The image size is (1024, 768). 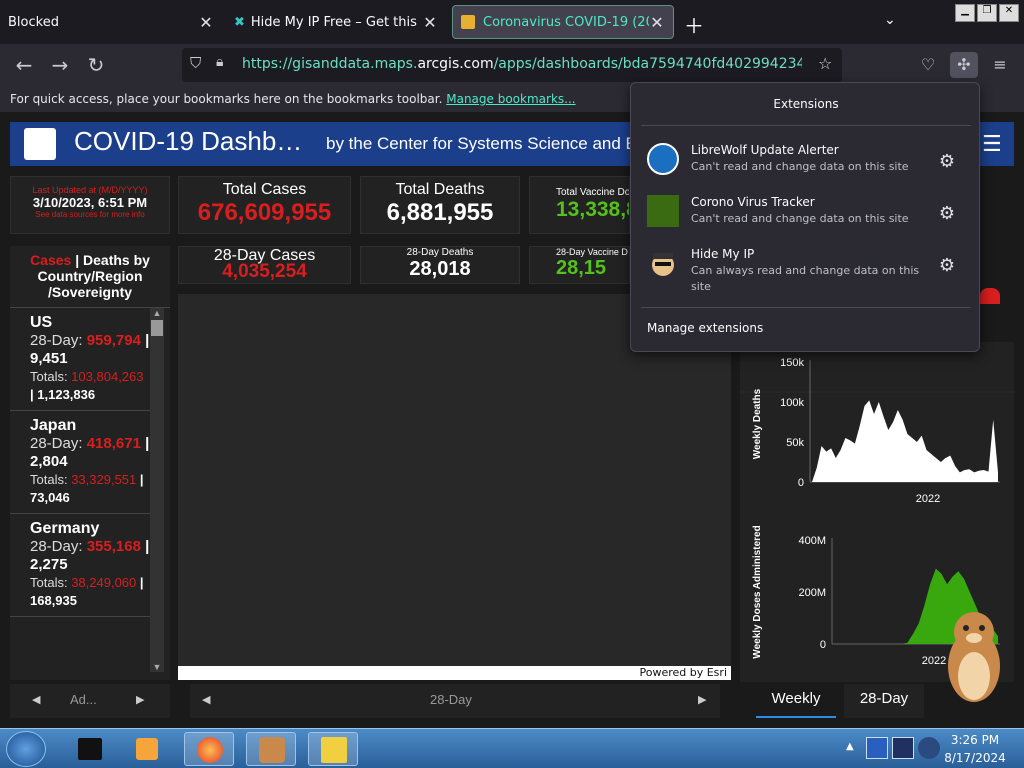 What do you see at coordinates (147, 749) in the screenshot?
I see `media-player-icon` at bounding box center [147, 749].